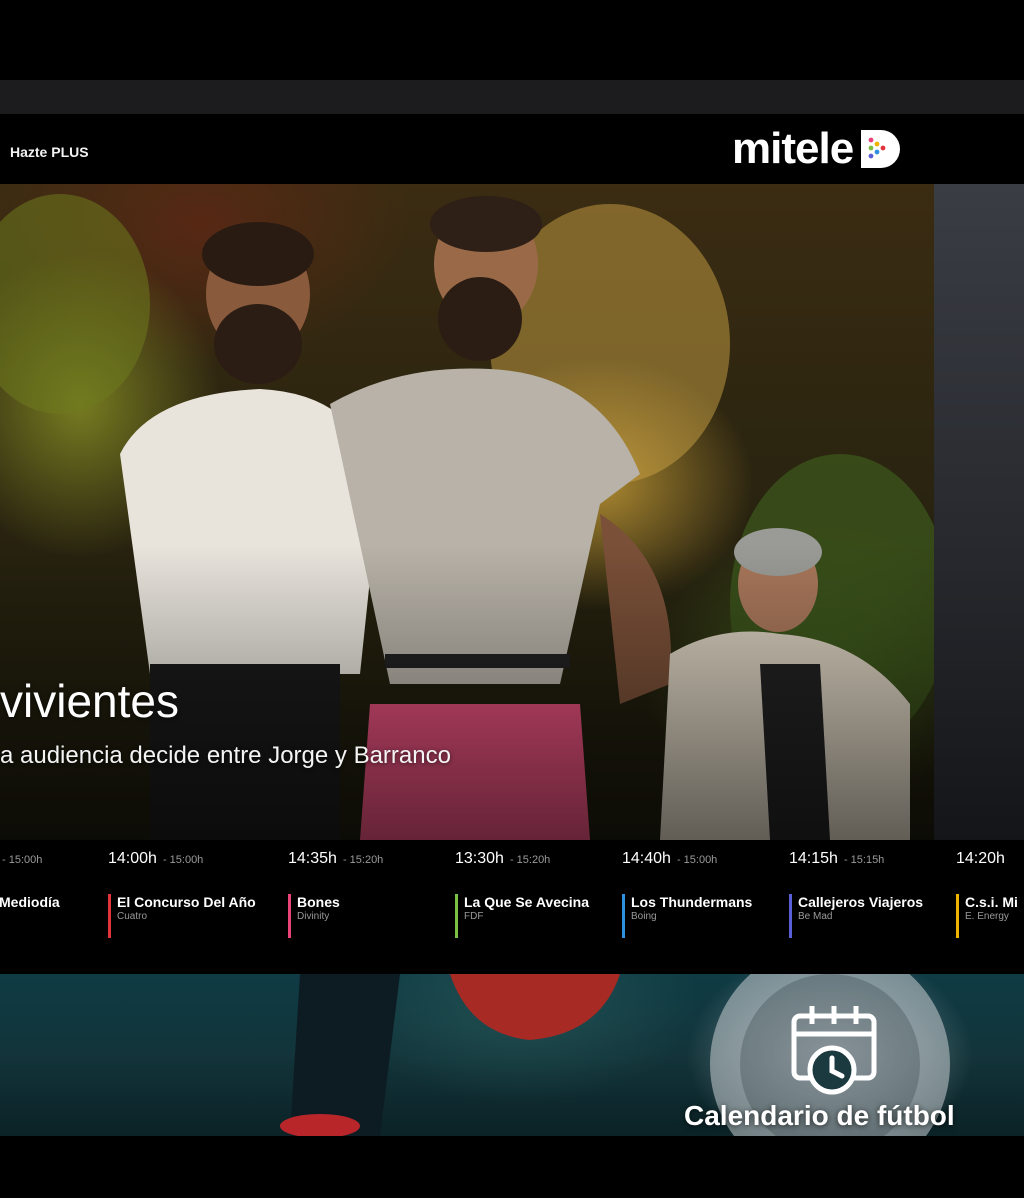 This screenshot has width=1024, height=1198. What do you see at coordinates (30, 880) in the screenshot?
I see `schedule-slot: - 15:00h Mediodía` at bounding box center [30, 880].